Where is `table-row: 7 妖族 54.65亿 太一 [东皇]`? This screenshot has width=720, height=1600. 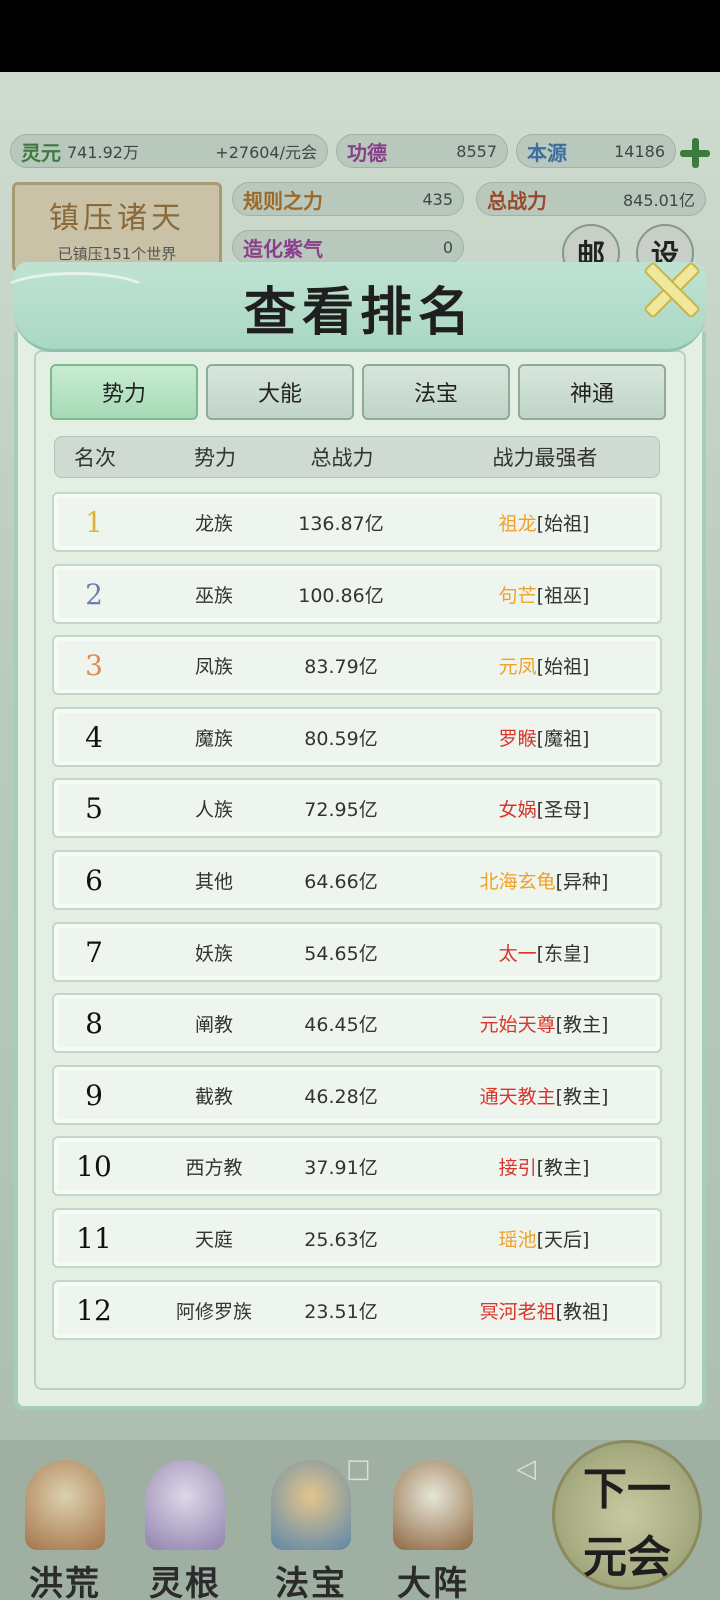 table-row: 7 妖族 54.65亿 太一 [东皇] is located at coordinates (357, 952).